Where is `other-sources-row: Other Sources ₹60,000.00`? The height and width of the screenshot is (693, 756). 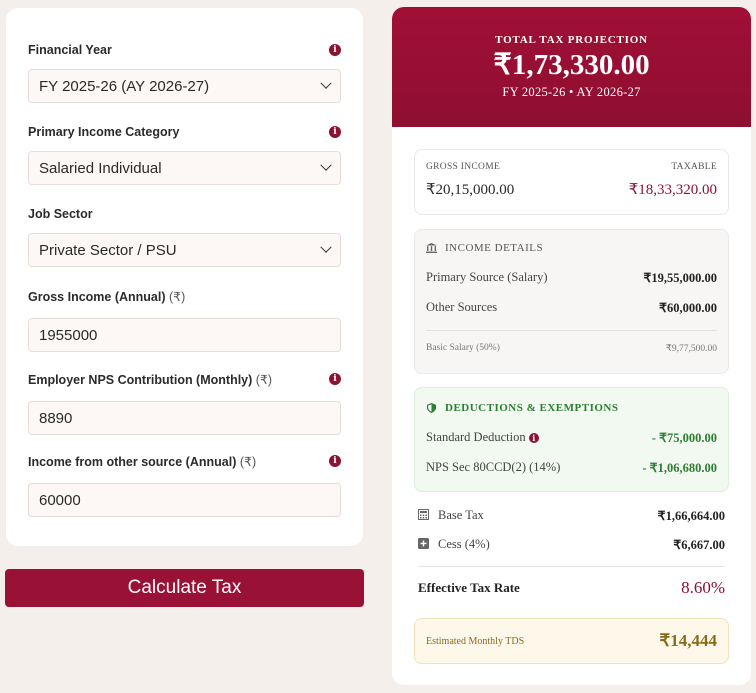 other-sources-row: Other Sources ₹60,000.00 is located at coordinates (571, 307).